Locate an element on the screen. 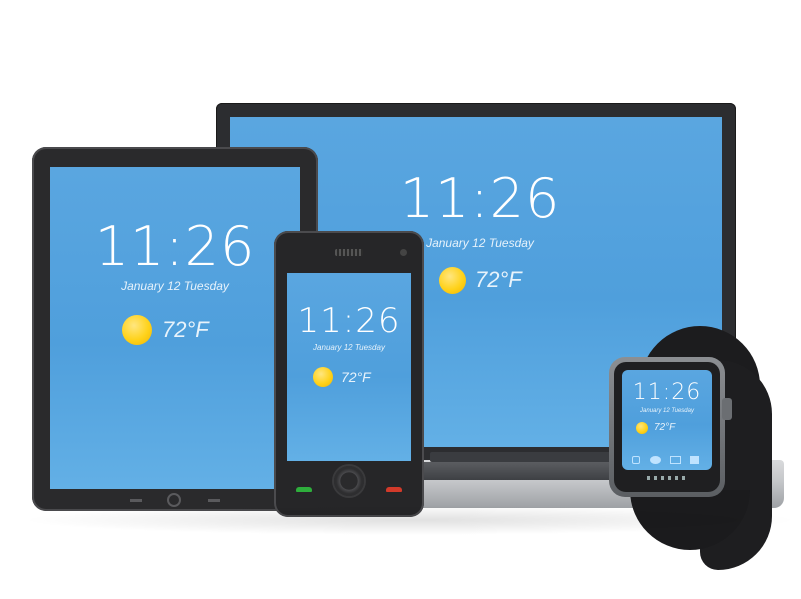  tablet-back-icon is located at coordinates (136, 500).